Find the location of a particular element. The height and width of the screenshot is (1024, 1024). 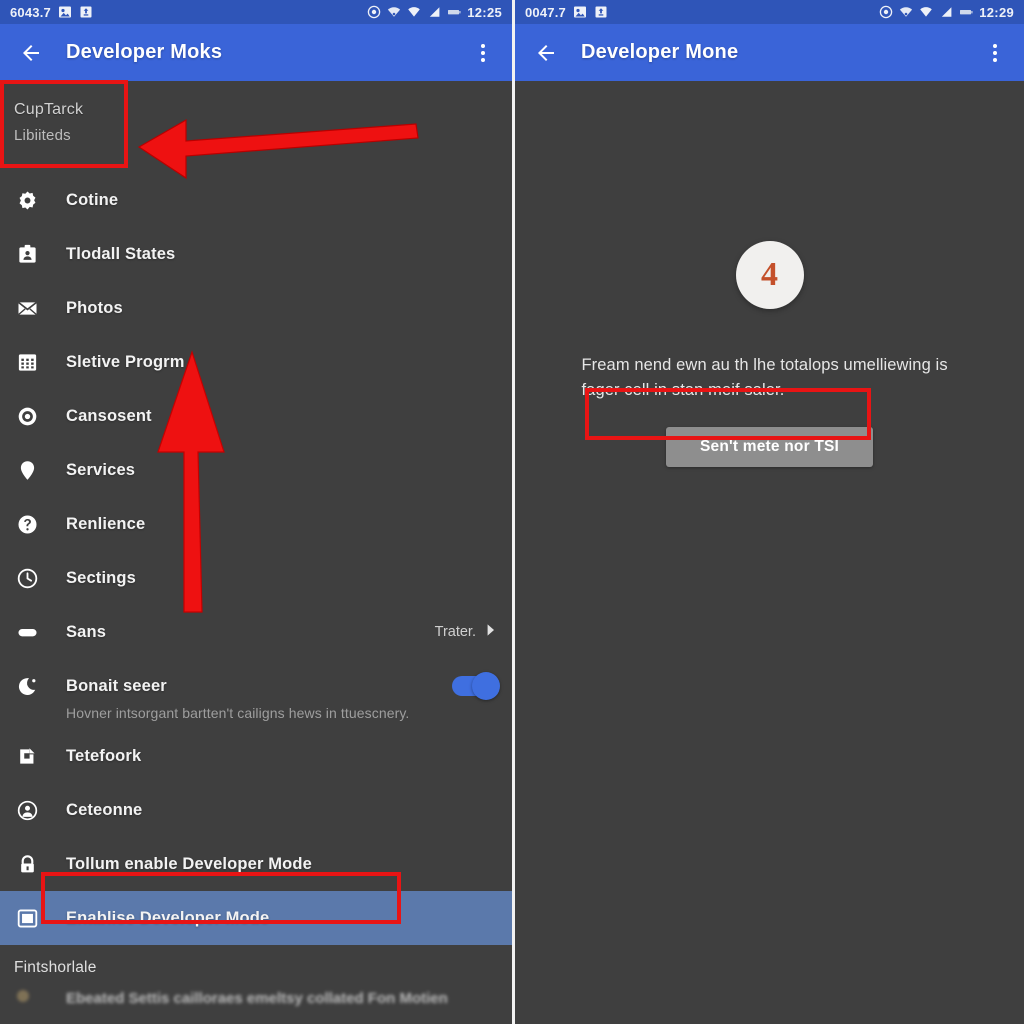

sidebar-item-enable-developer-mode: Enablise Developer Mode is located at coordinates (256, 918).